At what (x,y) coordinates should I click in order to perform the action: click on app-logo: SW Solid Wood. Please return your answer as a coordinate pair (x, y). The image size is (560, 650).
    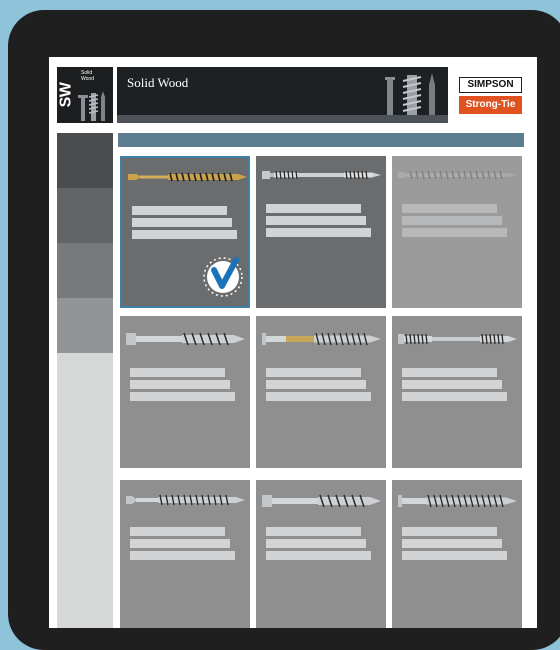
    Looking at the image, I should click on (85, 95).